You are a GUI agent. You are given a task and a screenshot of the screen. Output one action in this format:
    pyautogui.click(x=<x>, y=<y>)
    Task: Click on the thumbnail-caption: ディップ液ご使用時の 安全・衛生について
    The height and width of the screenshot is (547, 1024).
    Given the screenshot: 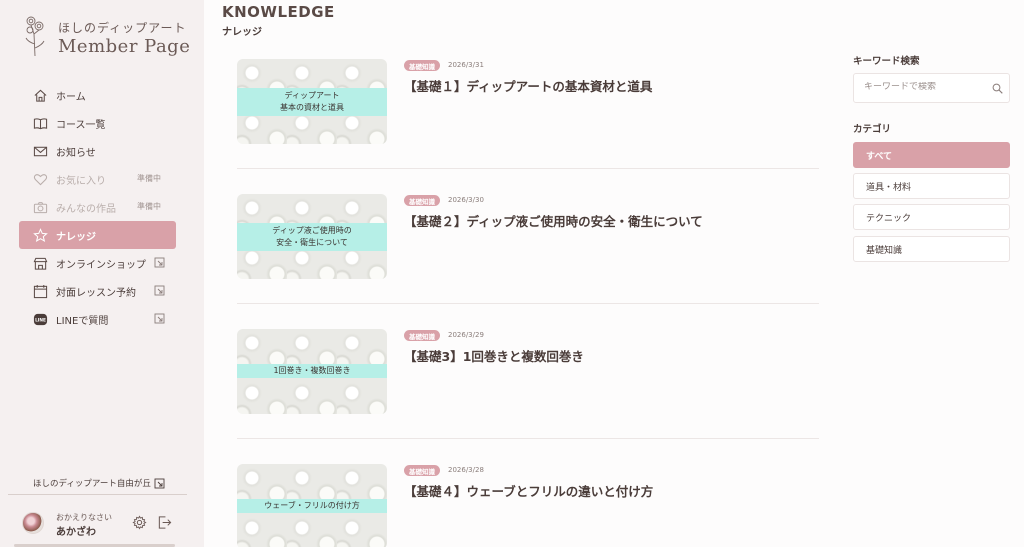 What is the action you would take?
    pyautogui.click(x=312, y=237)
    